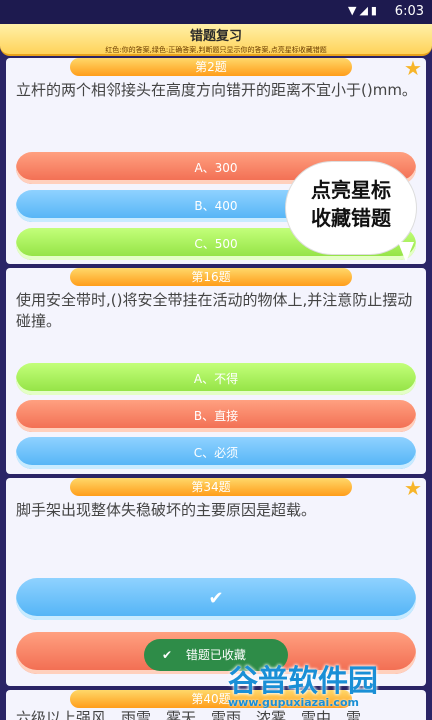 This screenshot has height=720, width=432. I want to click on question-number-tab: 第34题, so click(211, 487).